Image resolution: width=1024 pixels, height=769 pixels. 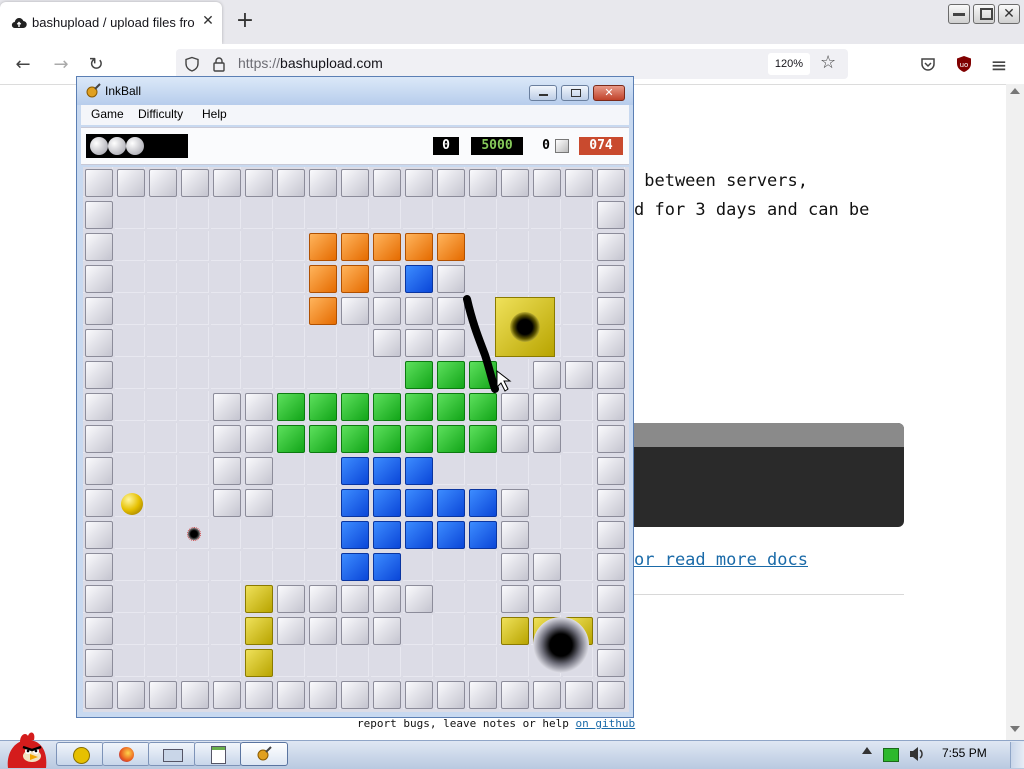 I want to click on taskbar-network-button, so click(x=172, y=754).